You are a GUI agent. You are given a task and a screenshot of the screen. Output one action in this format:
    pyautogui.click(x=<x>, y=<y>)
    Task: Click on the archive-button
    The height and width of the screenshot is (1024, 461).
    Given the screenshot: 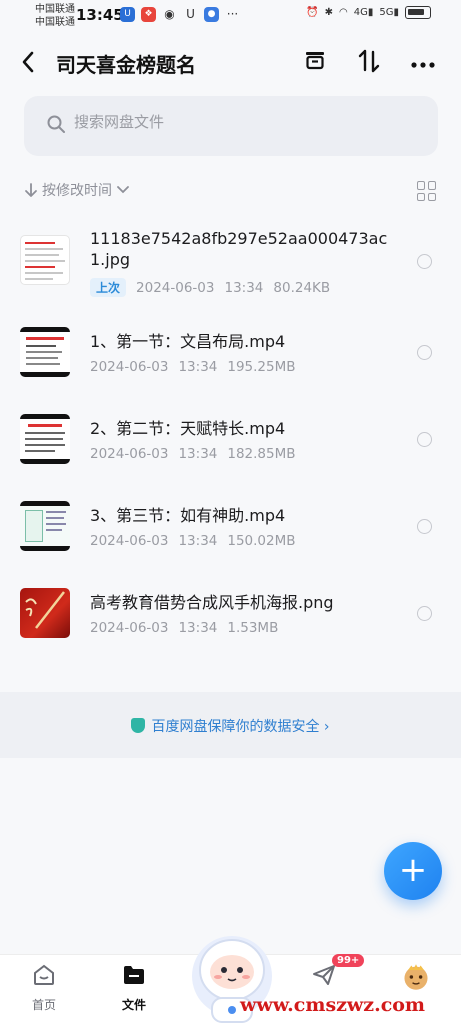 What is the action you would take?
    pyautogui.click(x=315, y=63)
    